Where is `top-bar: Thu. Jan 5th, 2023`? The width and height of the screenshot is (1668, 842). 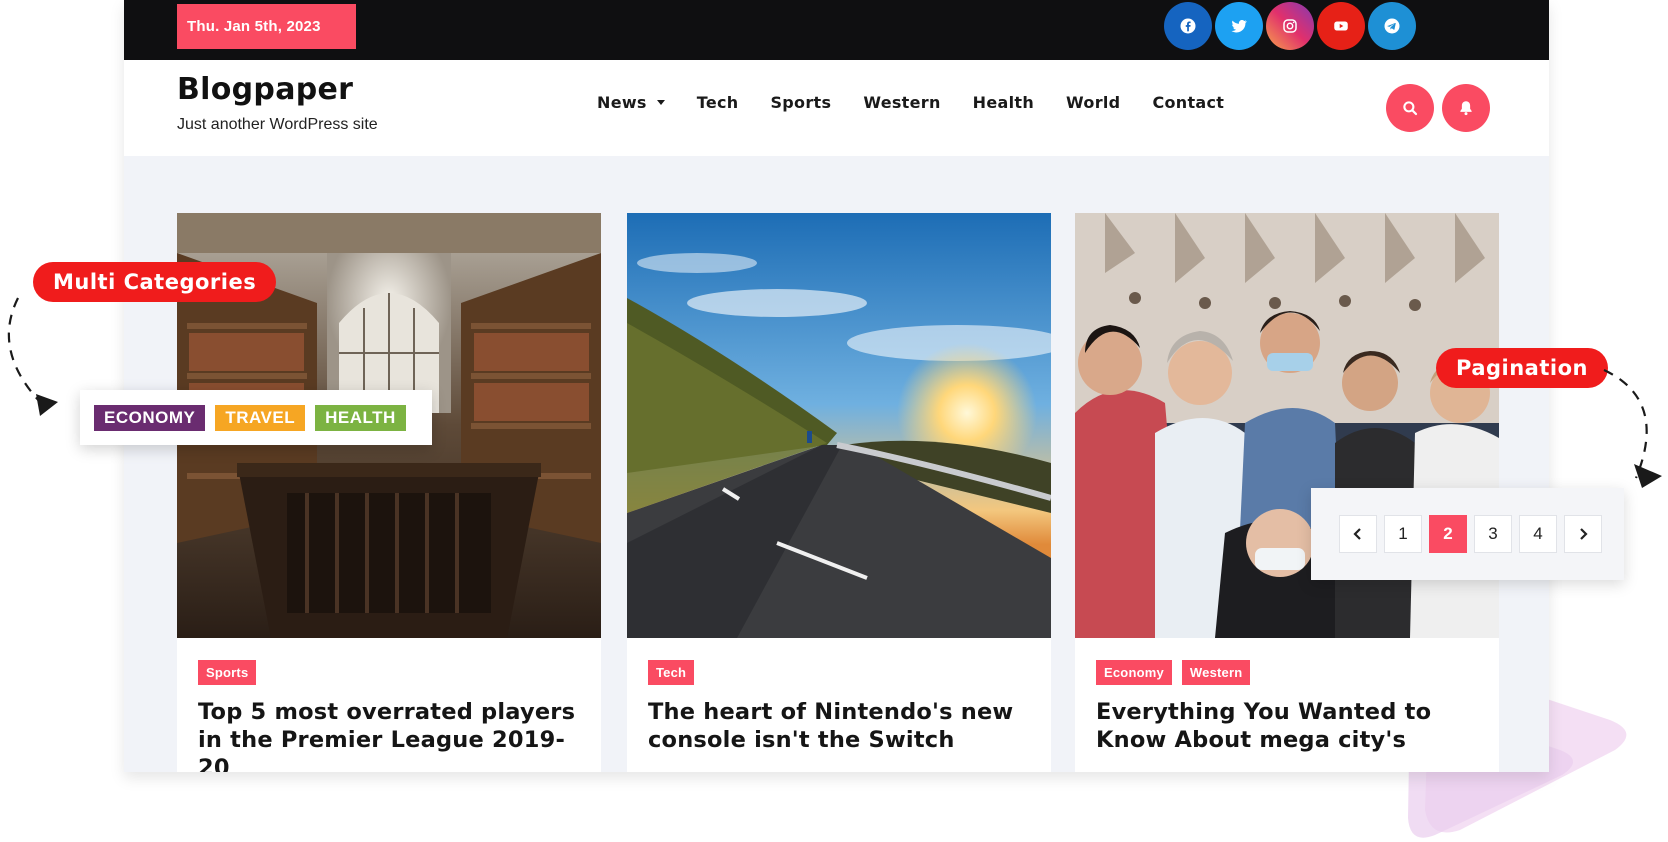
top-bar: Thu. Jan 5th, 2023 is located at coordinates (836, 30).